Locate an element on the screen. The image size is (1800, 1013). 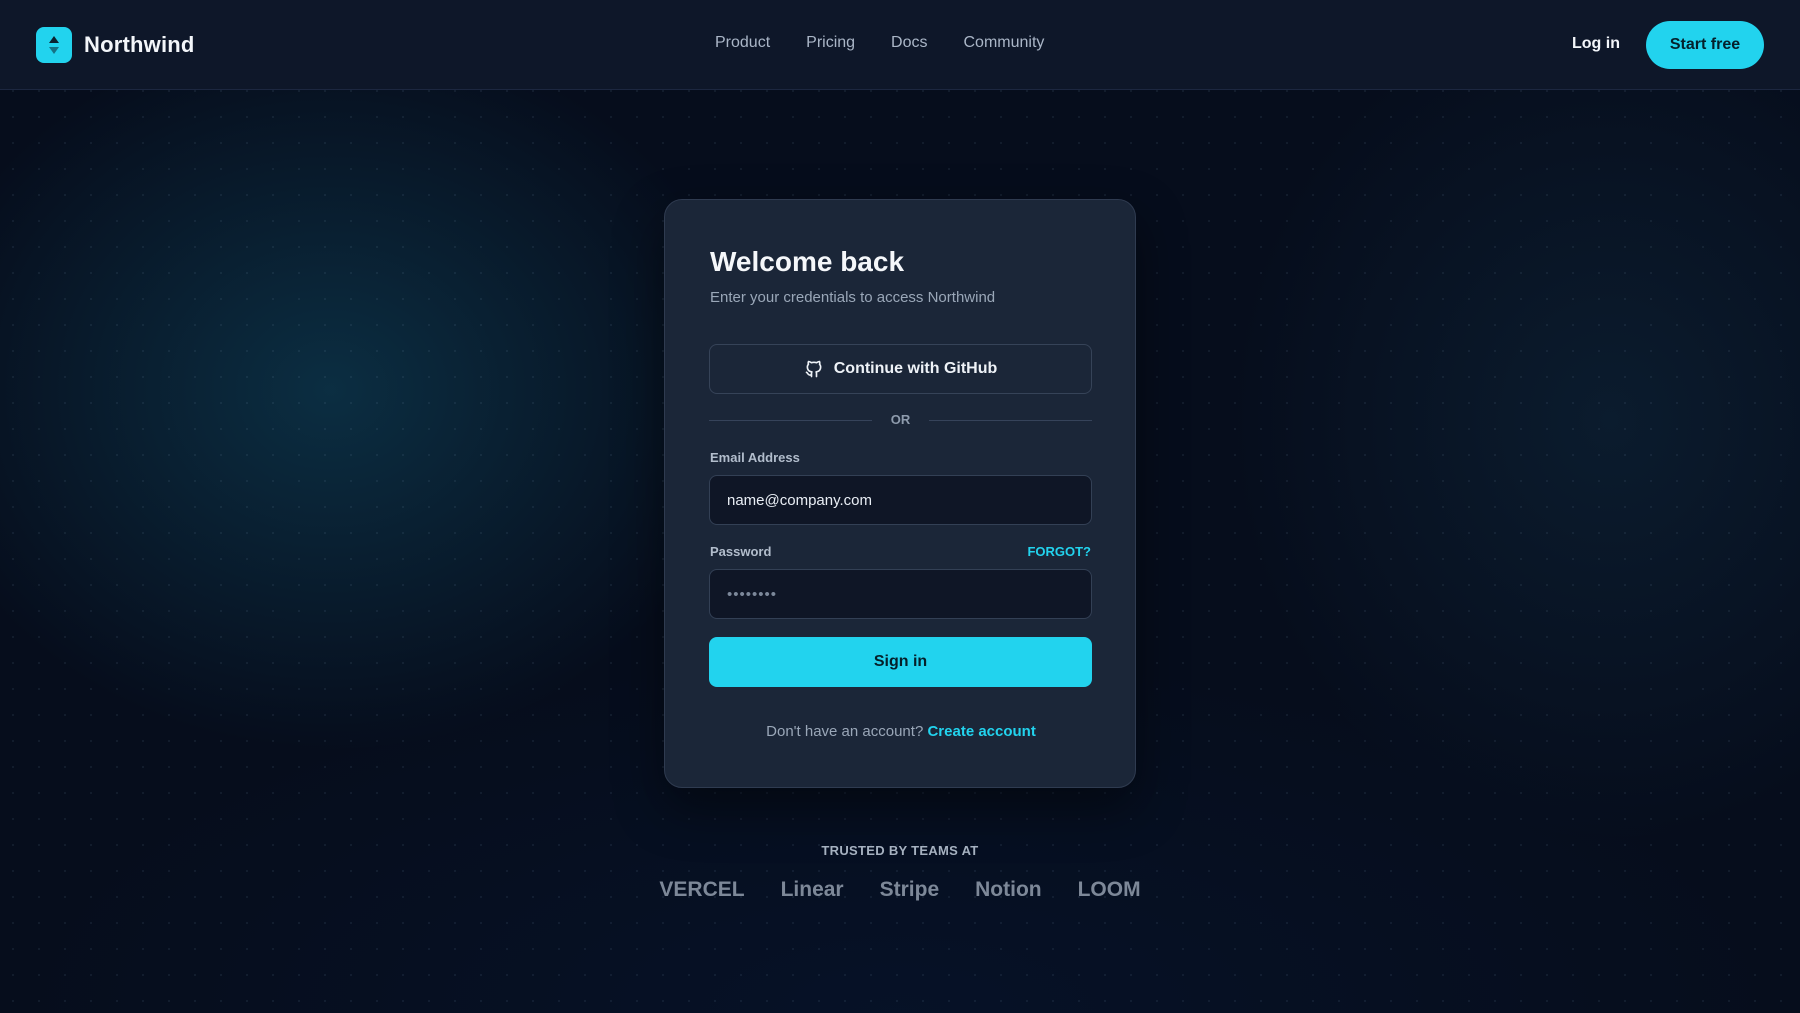
password-label: Password is located at coordinates (741, 551).